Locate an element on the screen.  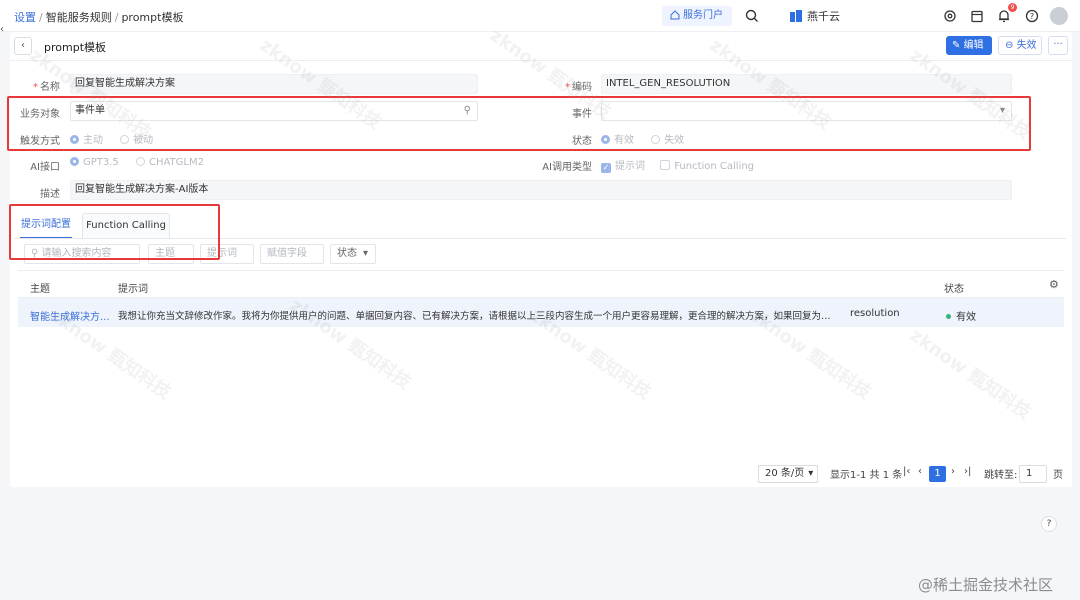
floating-help-icon: ? is located at coordinates (1049, 524).